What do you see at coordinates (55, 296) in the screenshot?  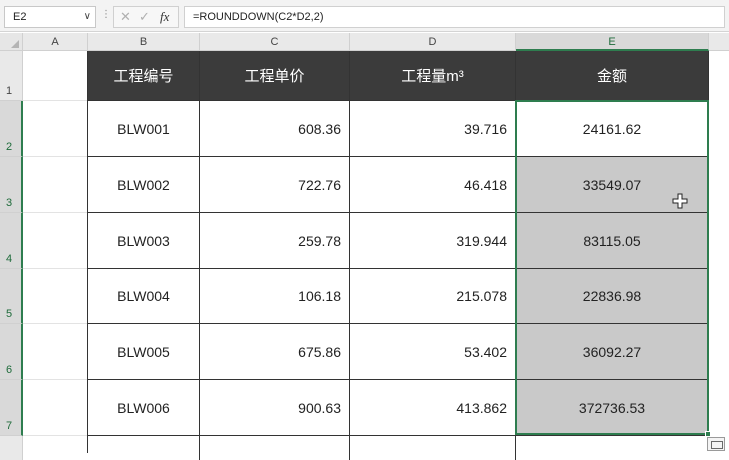 I see `cell-a5` at bounding box center [55, 296].